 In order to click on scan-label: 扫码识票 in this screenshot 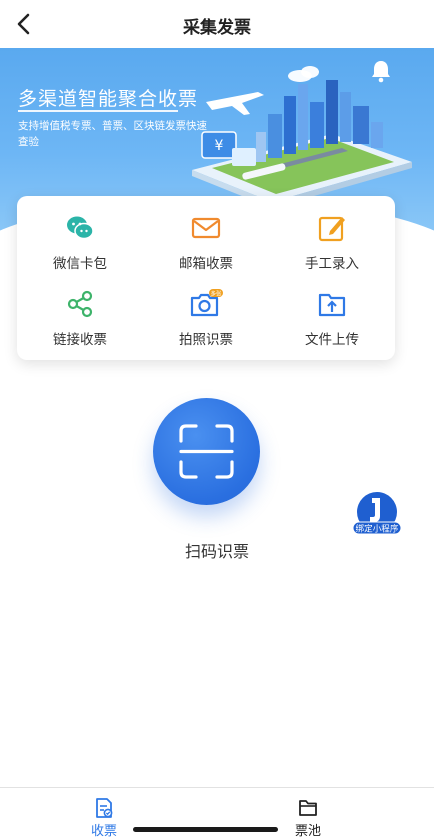, I will do `click(216, 551)`.